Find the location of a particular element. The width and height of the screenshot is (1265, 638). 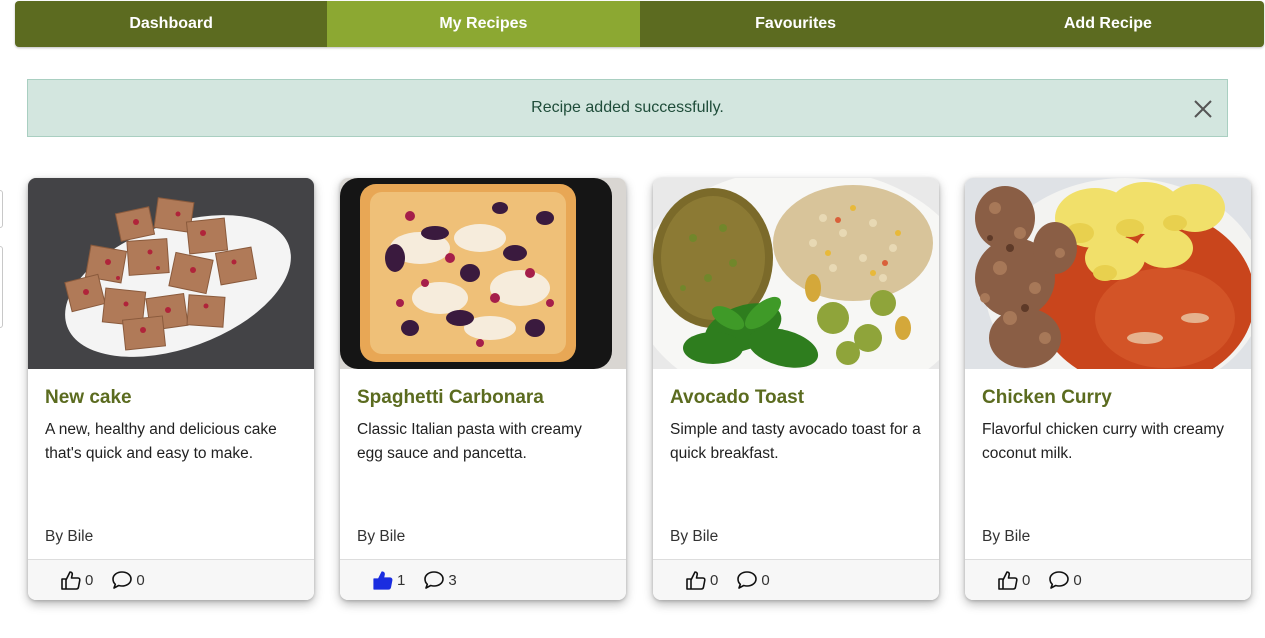

thumbs-up-filled-icon is located at coordinates (383, 580).